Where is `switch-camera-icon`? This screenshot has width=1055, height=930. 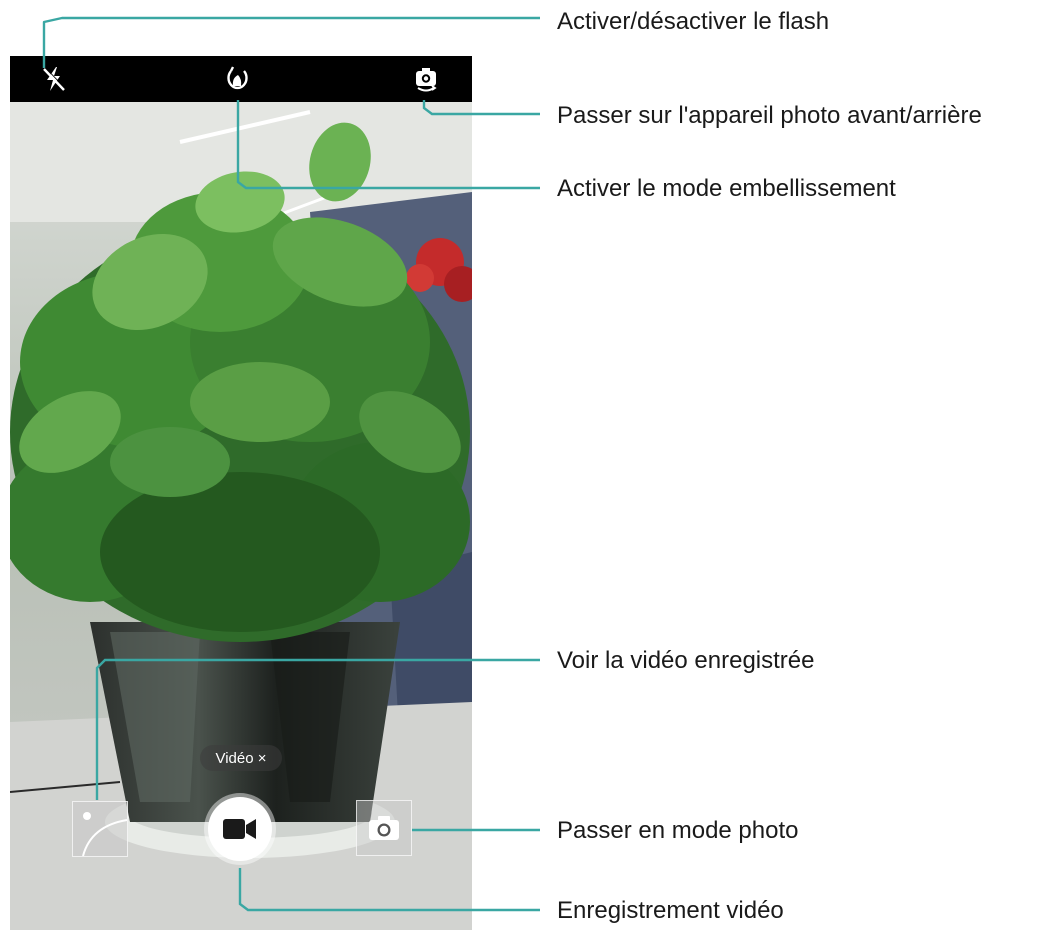 switch-camera-icon is located at coordinates (426, 79).